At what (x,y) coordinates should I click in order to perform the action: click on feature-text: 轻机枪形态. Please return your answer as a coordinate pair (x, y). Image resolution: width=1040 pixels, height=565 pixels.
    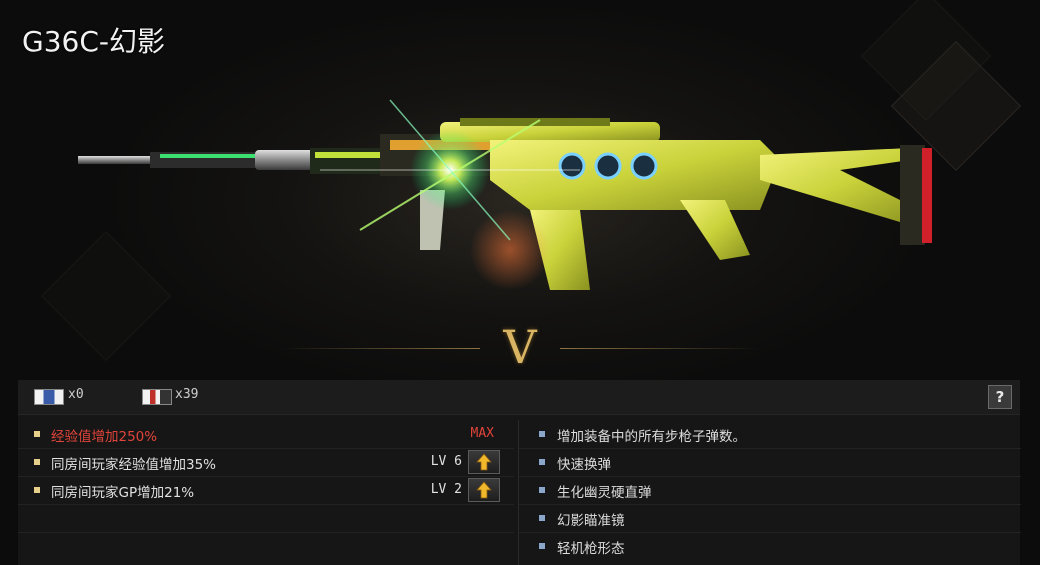
    Looking at the image, I should click on (591, 549).